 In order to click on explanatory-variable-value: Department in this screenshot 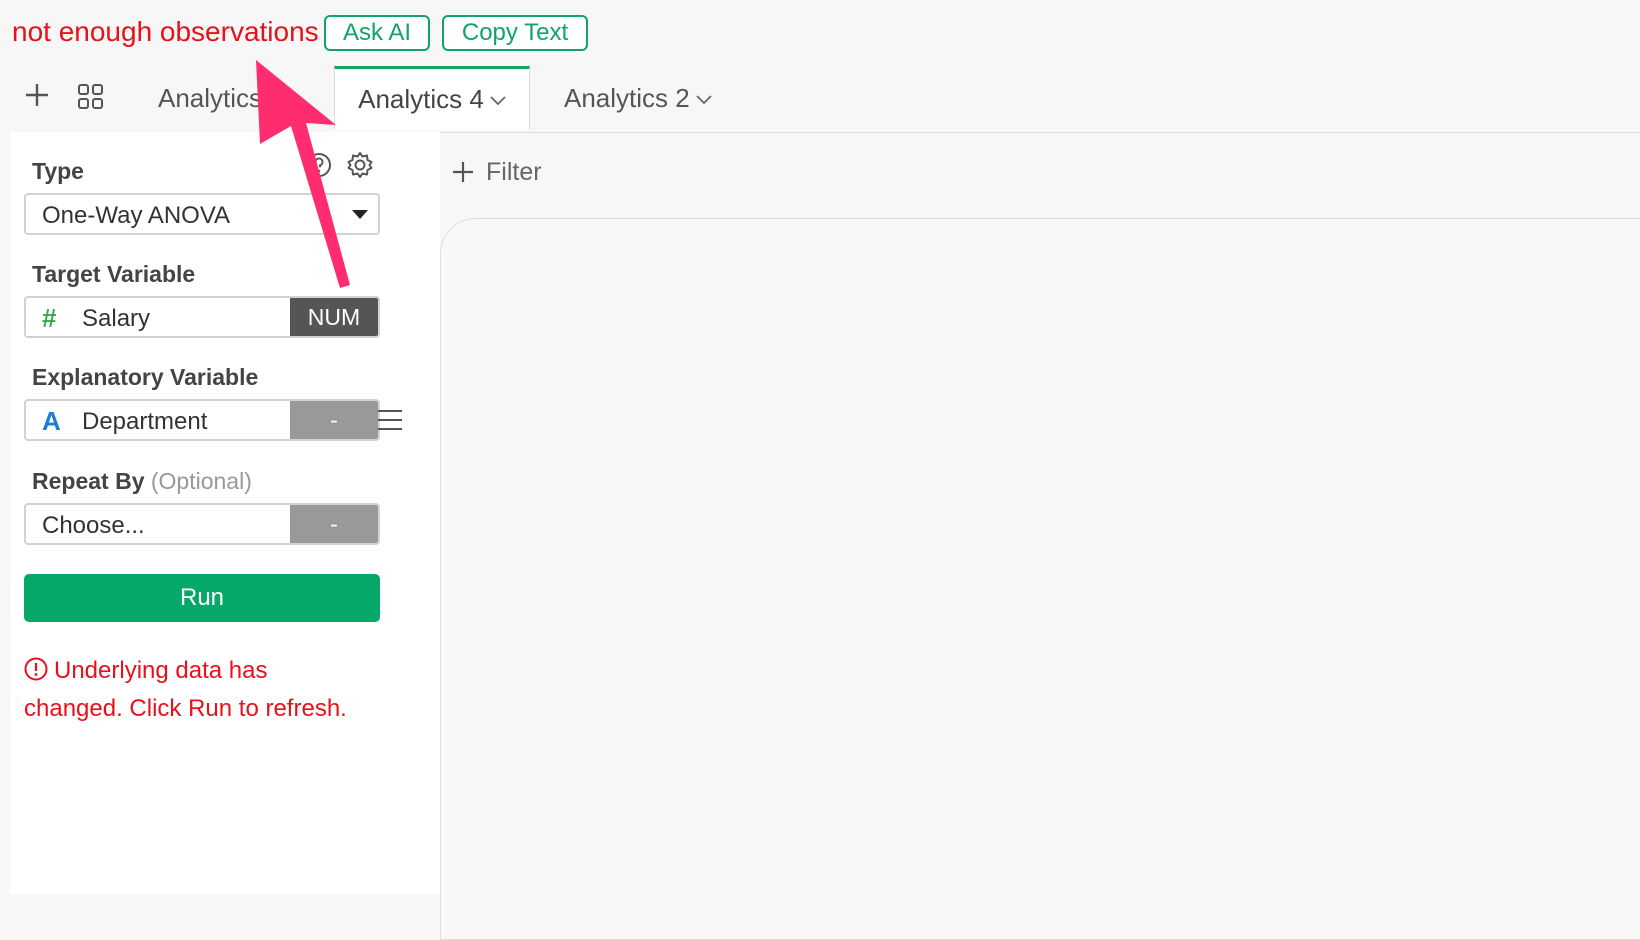, I will do `click(145, 421)`.